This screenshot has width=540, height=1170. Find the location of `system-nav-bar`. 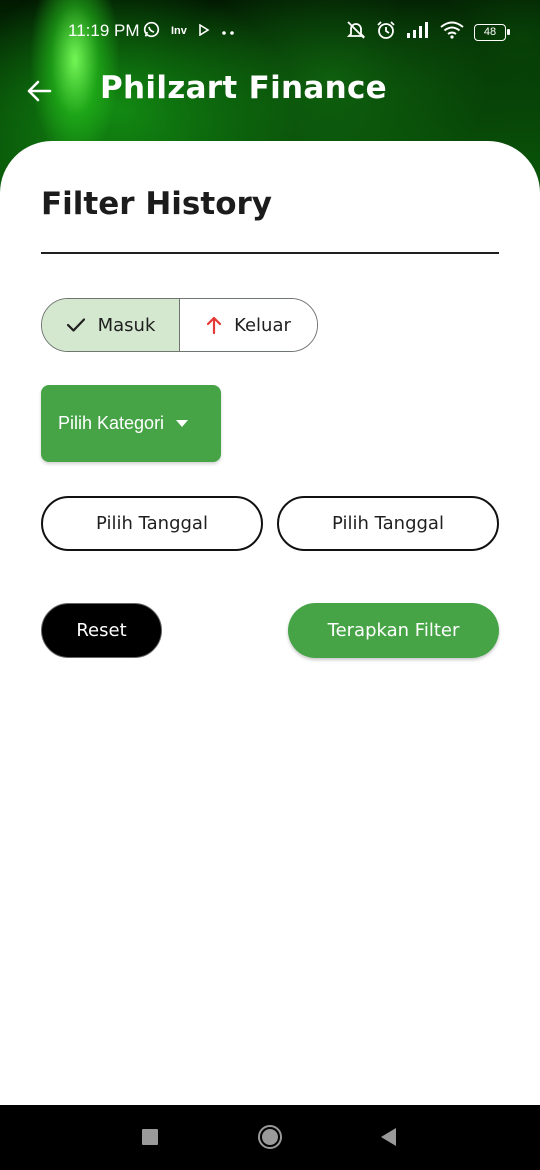

system-nav-bar is located at coordinates (270, 1137).